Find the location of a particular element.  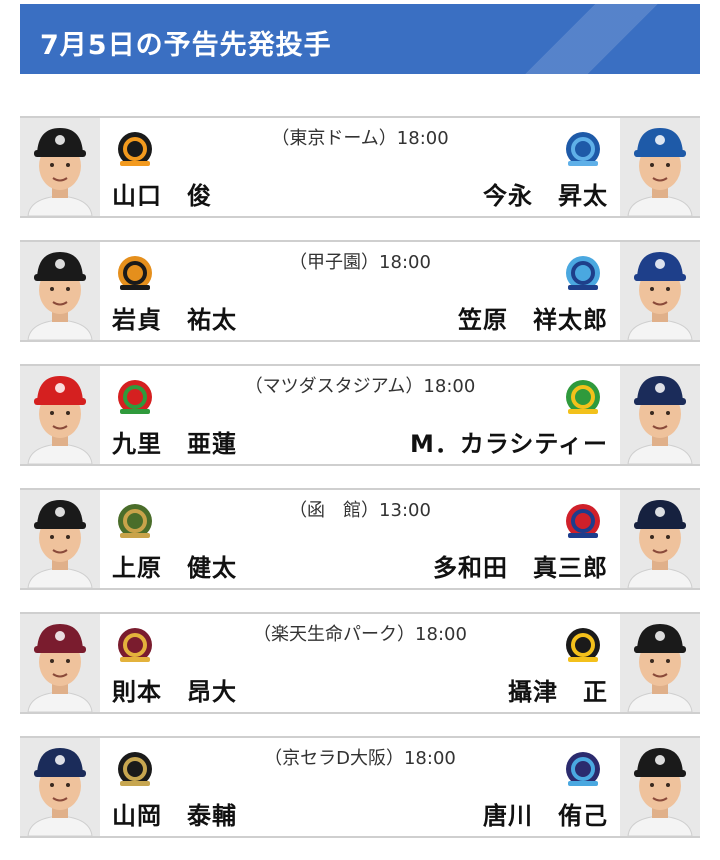

tigers-logo-icon is located at coordinates (135, 273).